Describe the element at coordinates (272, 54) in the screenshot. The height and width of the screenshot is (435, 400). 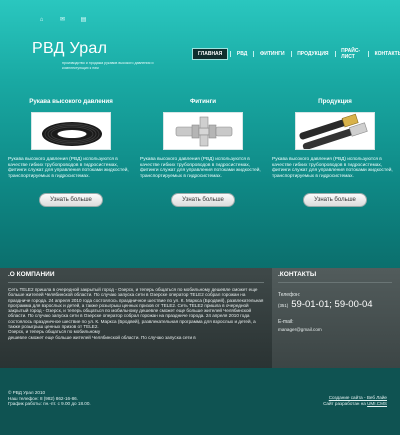
I see `nav-item-fittings: ФИТИНГИ` at that location.